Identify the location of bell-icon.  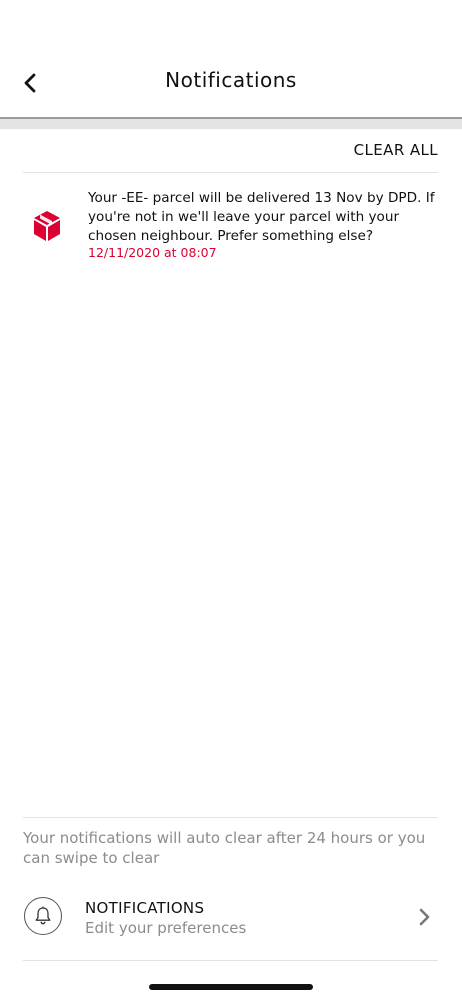
(43, 915).